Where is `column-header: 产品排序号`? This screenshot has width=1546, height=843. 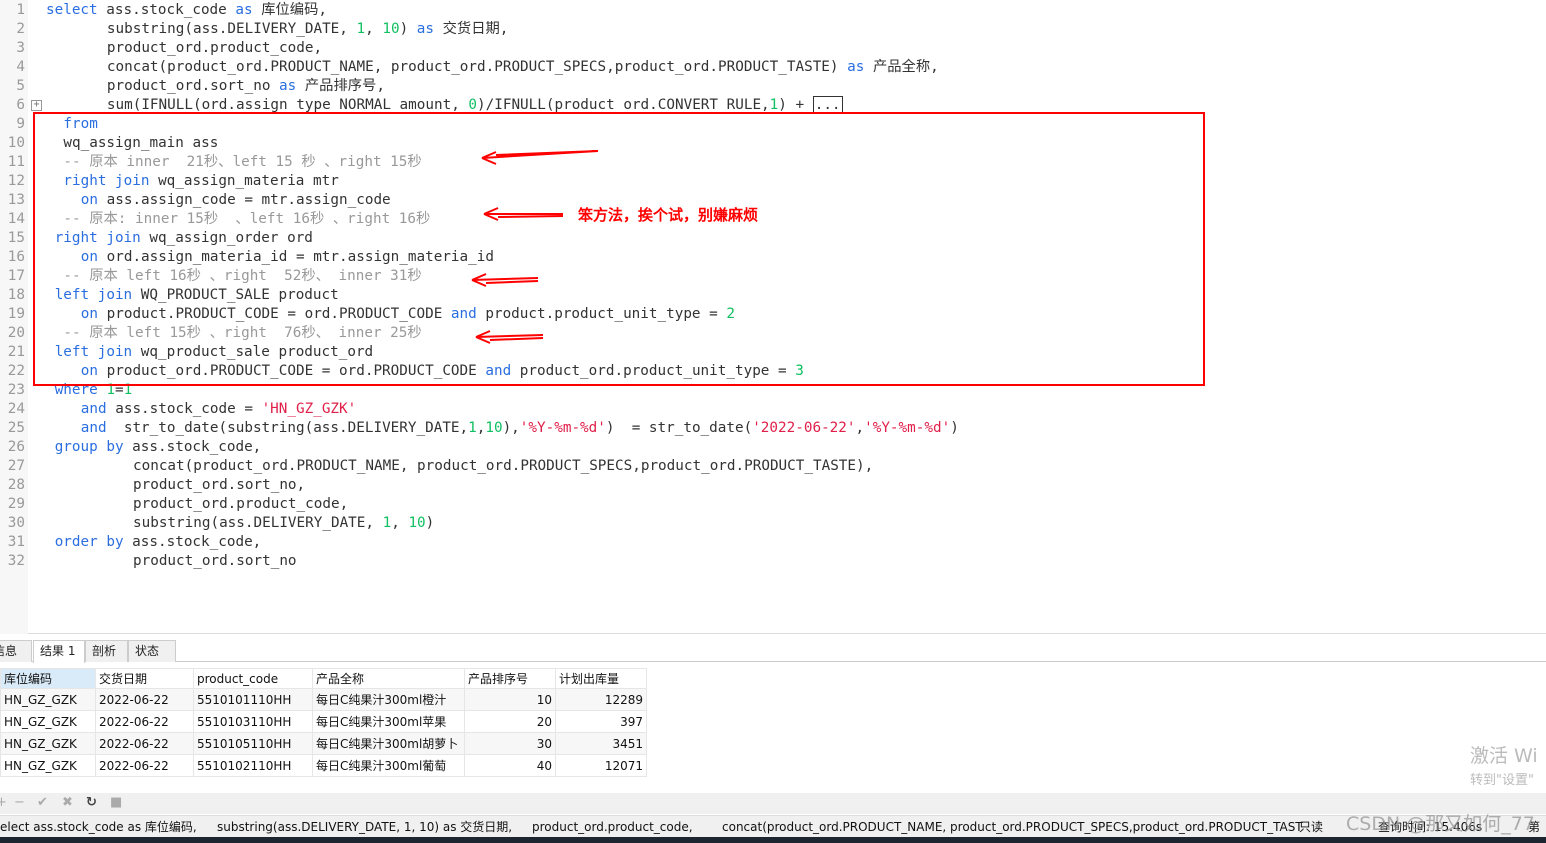
column-header: 产品排序号 is located at coordinates (510, 678).